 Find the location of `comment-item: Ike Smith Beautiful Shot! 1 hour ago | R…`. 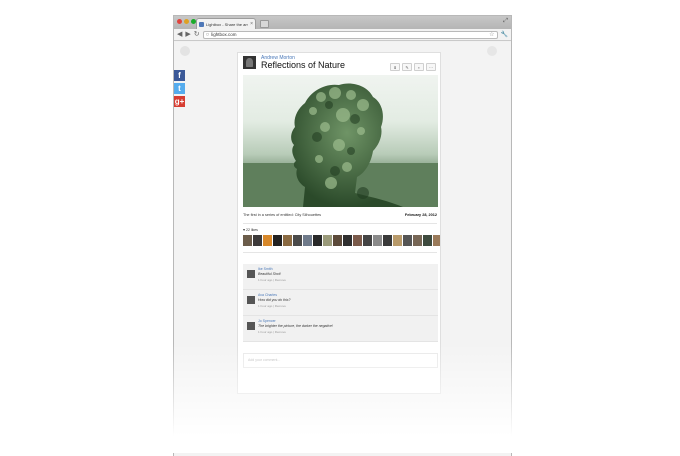

comment-item: Ike Smith Beautiful Shot! 1 hour ago | R… is located at coordinates (340, 277).